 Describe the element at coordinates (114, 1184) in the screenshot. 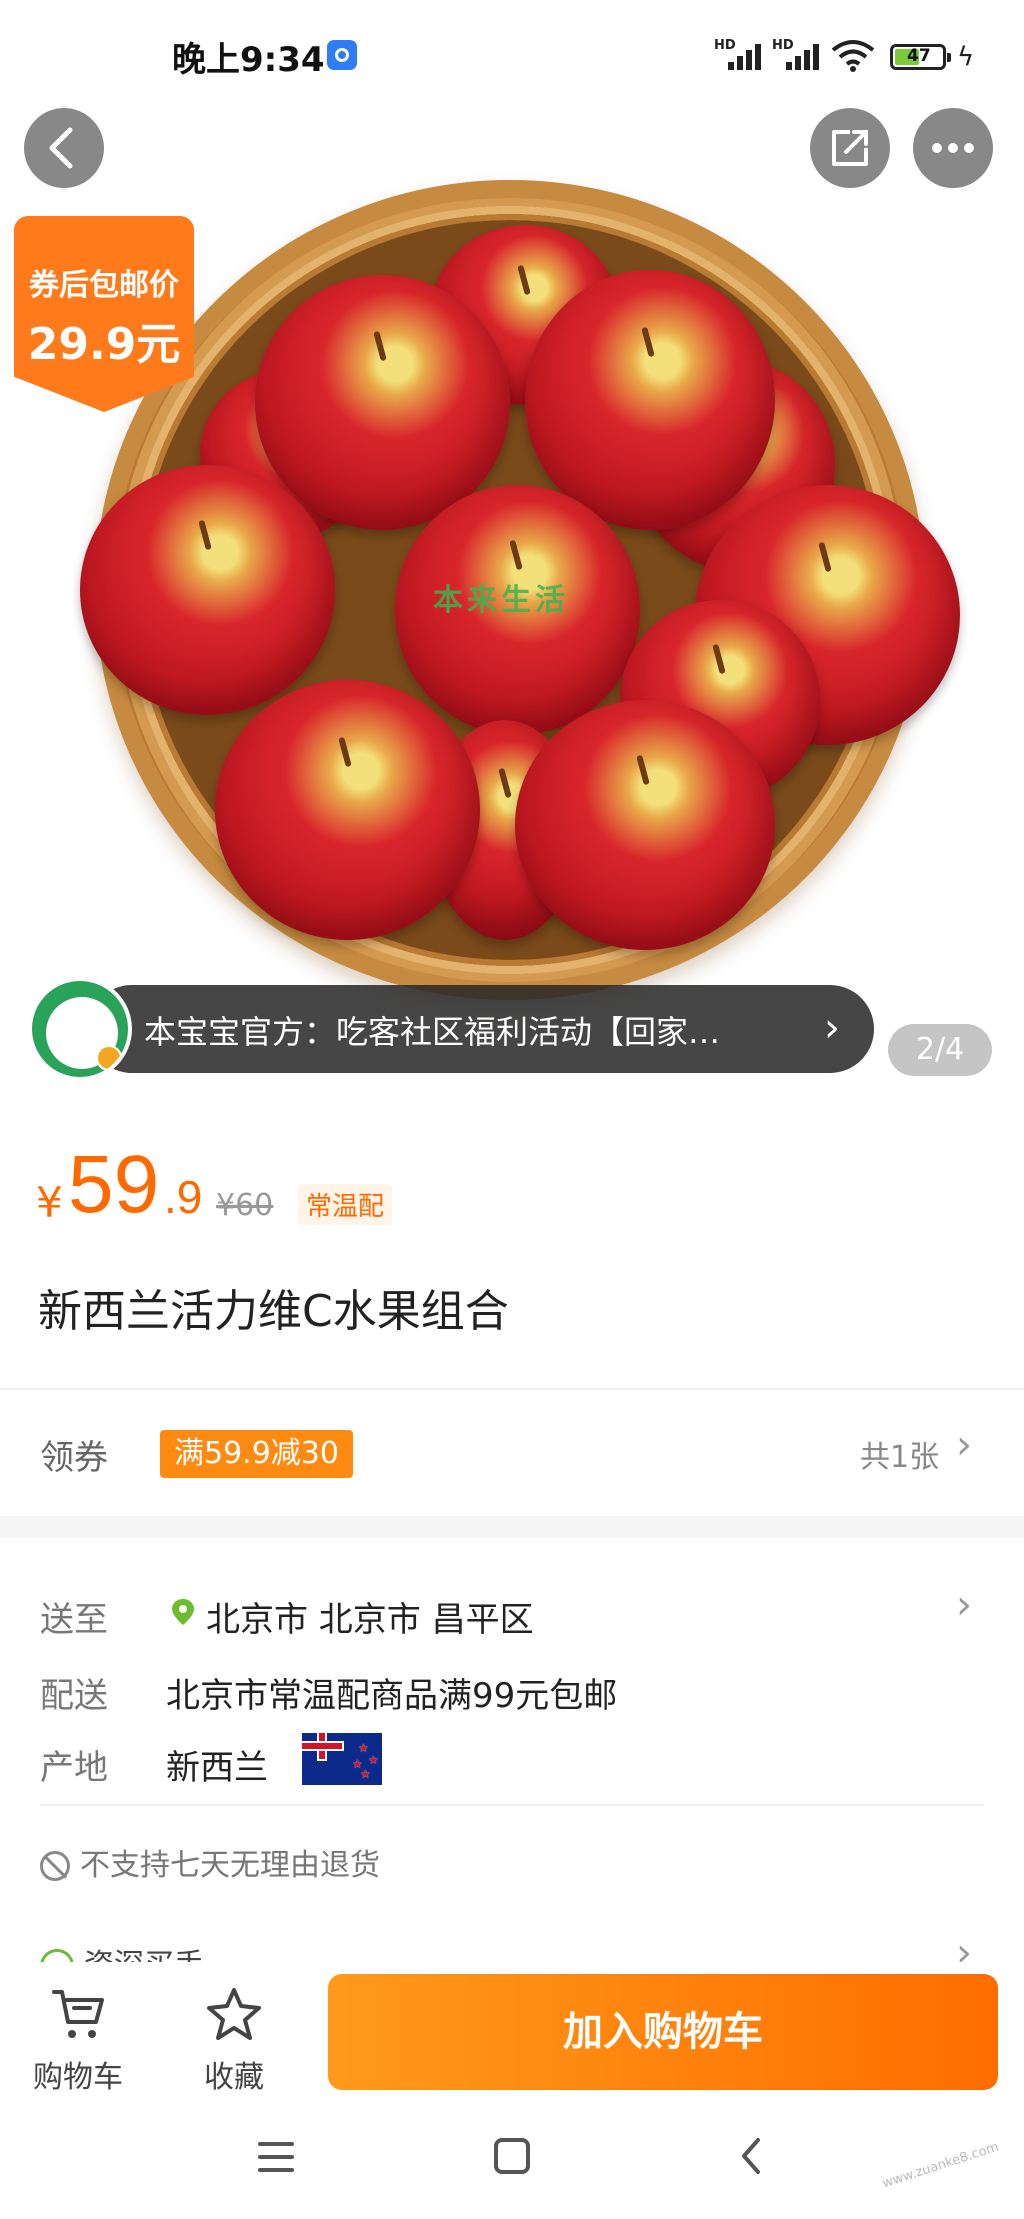

I see `price-integer: 59` at that location.